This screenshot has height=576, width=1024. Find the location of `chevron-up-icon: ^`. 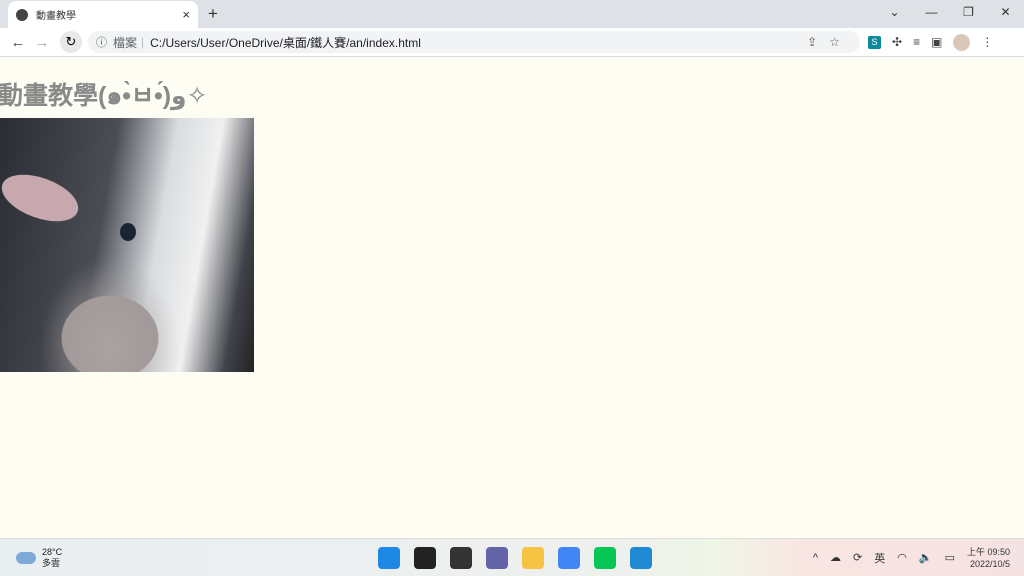

chevron-up-icon: ^ is located at coordinates (815, 558).